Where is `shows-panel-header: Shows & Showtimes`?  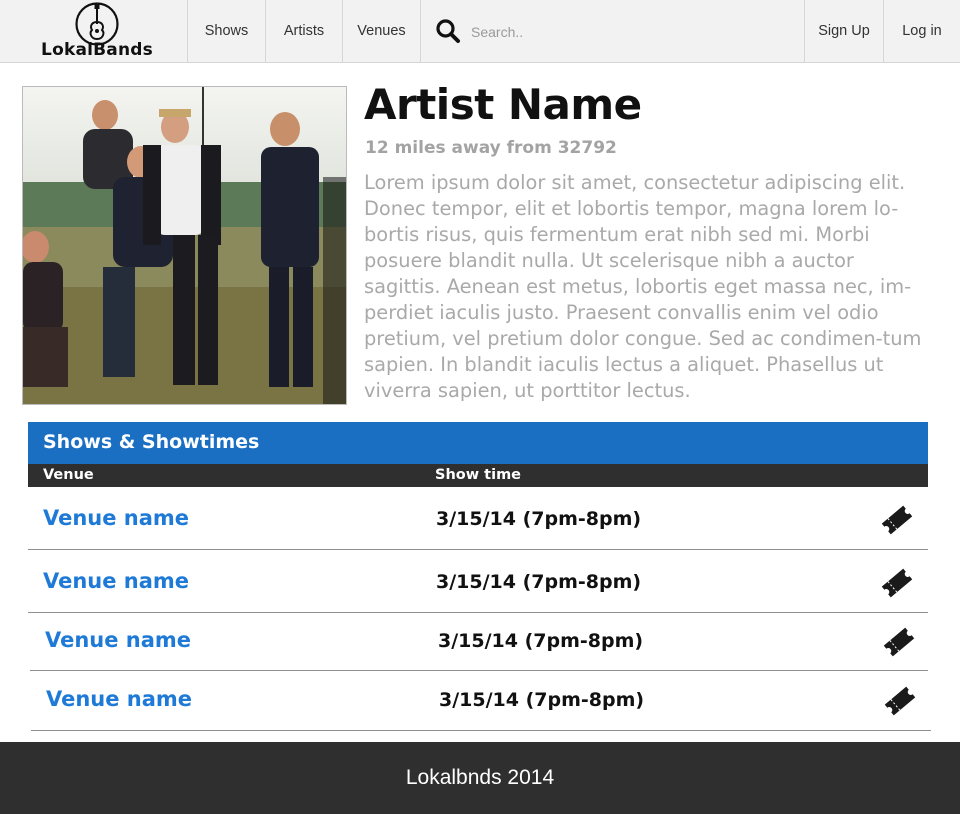
shows-panel-header: Shows & Showtimes is located at coordinates (478, 443).